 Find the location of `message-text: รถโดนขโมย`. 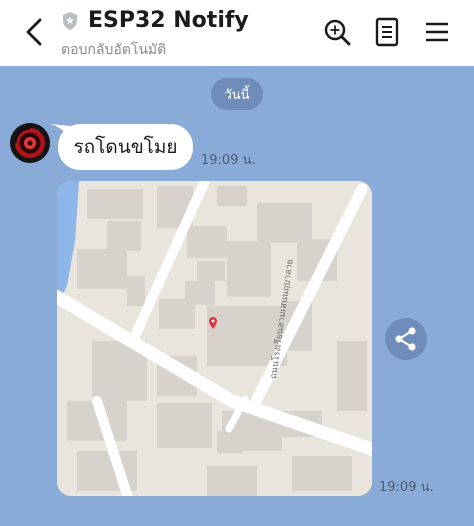

message-text: รถโดนขโมย is located at coordinates (125, 147).